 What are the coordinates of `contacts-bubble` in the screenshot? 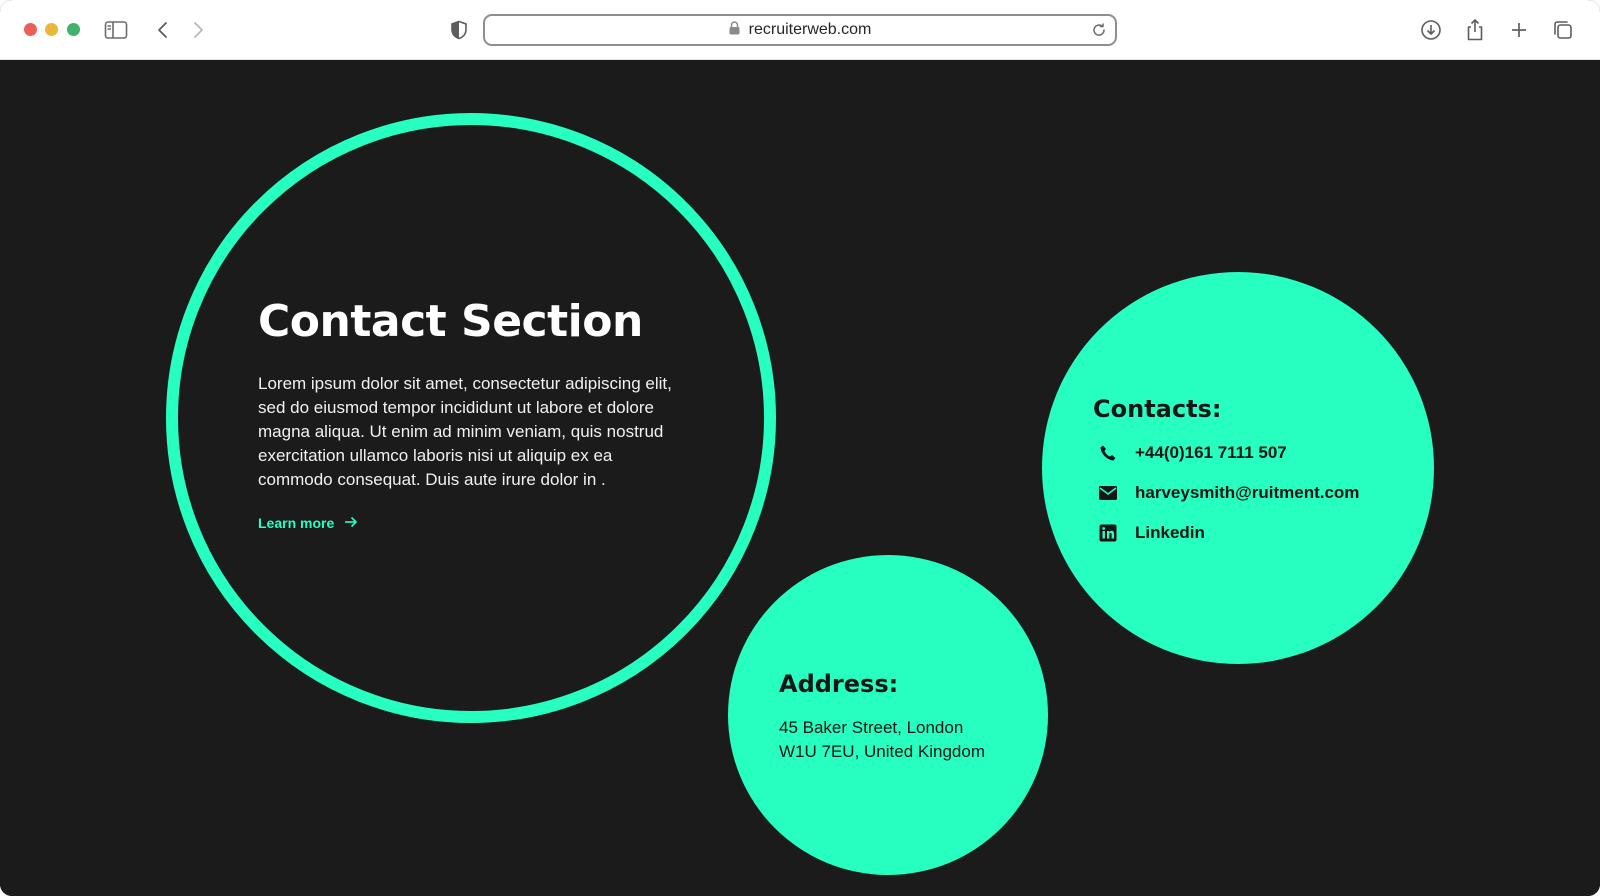 It's located at (1238, 468).